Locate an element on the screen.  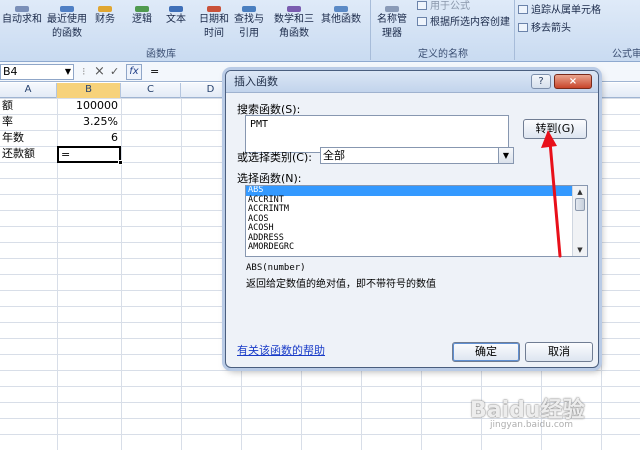
list-item: ACOSH is located at coordinates (409, 228).